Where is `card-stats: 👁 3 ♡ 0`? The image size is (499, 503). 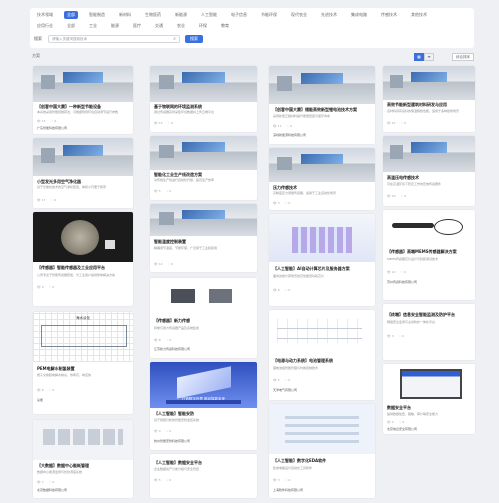 card-stats: 👁 3 ♡ 0 is located at coordinates (281, 480).